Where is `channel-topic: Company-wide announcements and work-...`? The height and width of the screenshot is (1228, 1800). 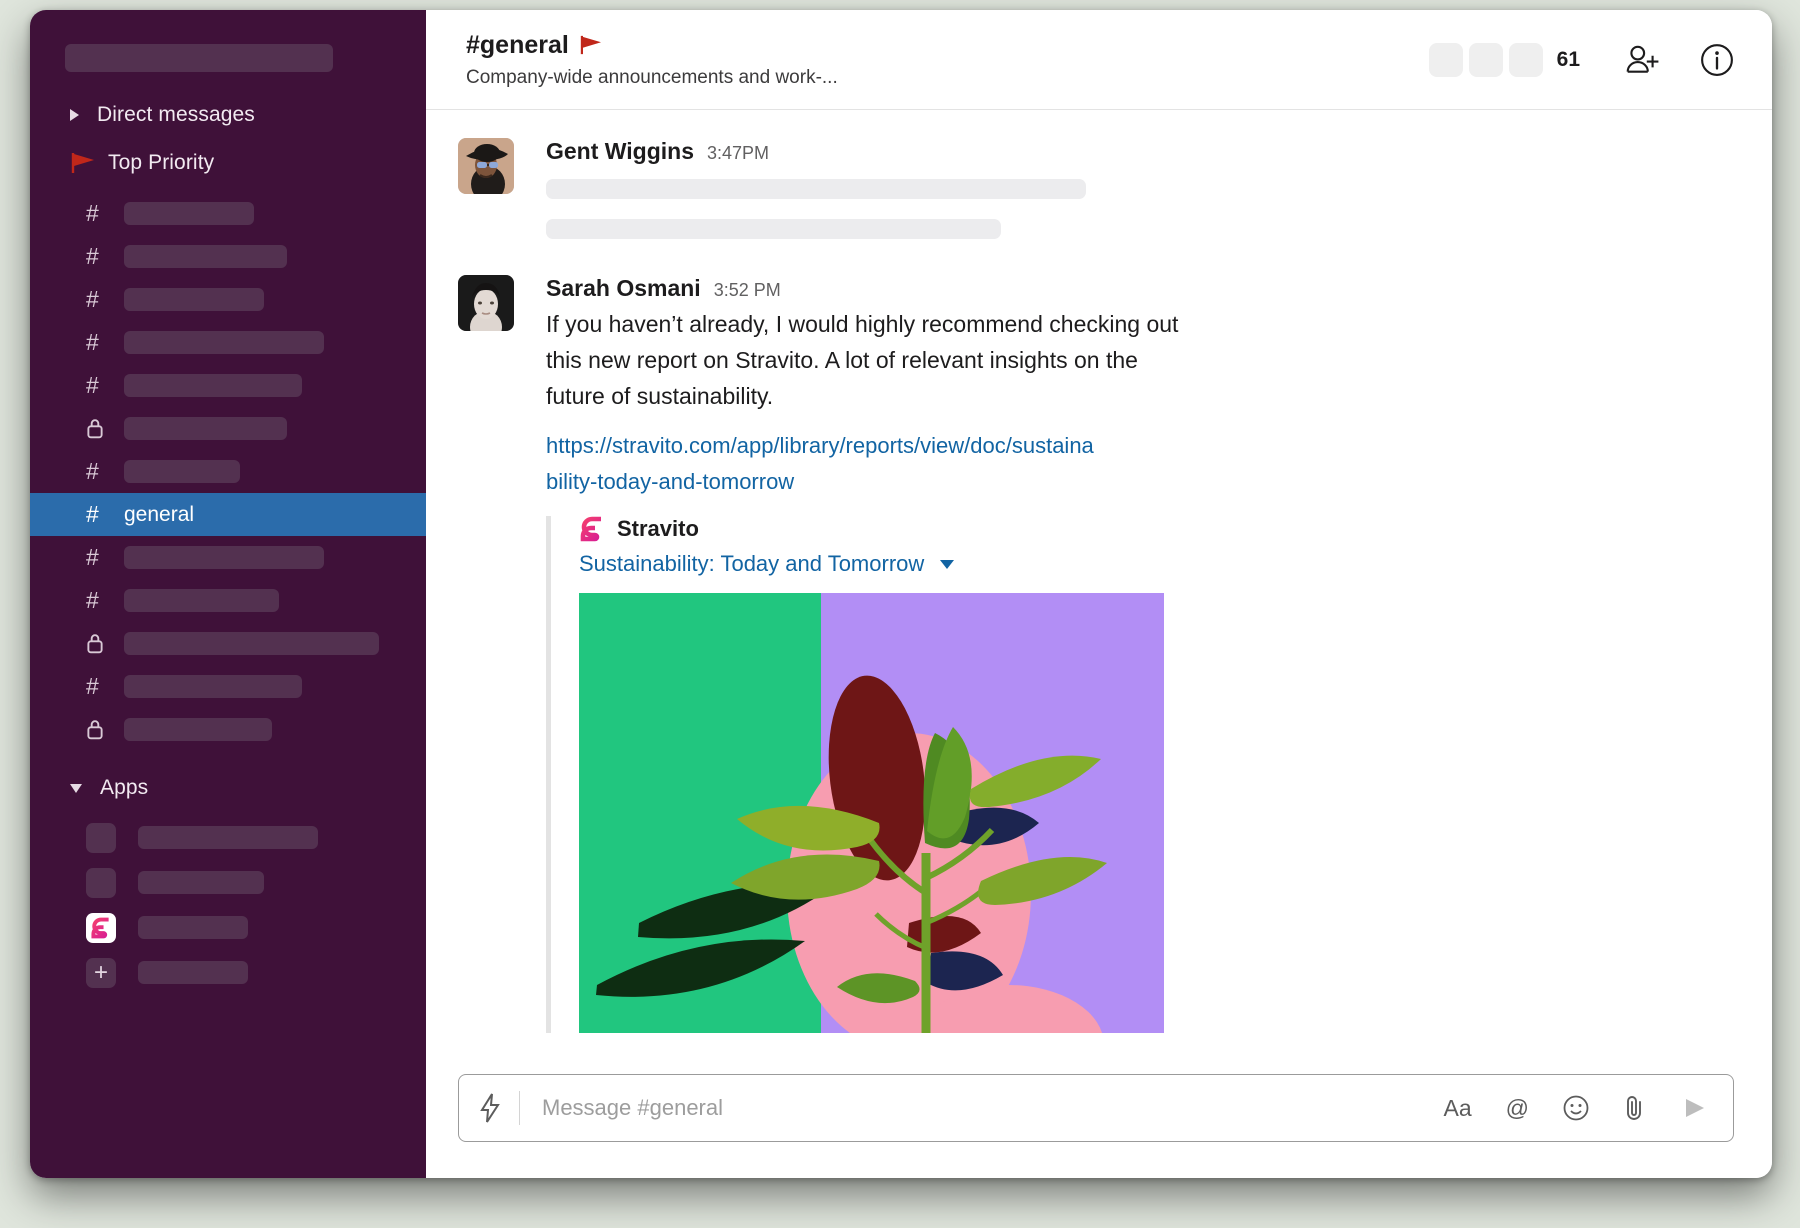
channel-topic: Company-wide announcements and work-... is located at coordinates (947, 78).